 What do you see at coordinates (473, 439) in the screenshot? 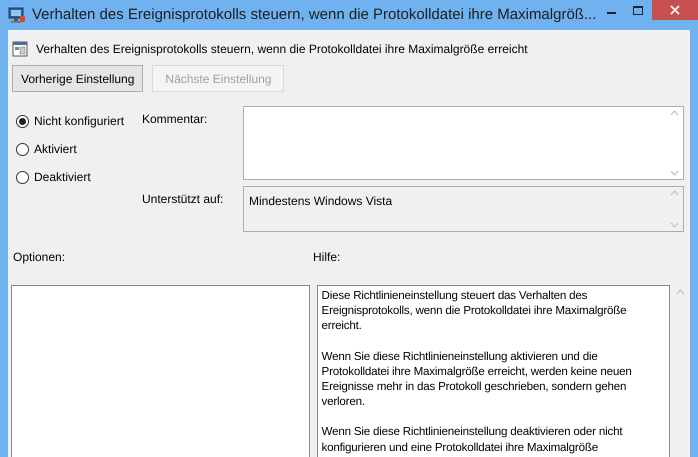
I see `help-paragraph: Wenn Sie diese Richtlinieneinstellung deaktivieren oder nicht konfigurieren und eine Protokolldatei ihre Maximalgröße` at bounding box center [473, 439].